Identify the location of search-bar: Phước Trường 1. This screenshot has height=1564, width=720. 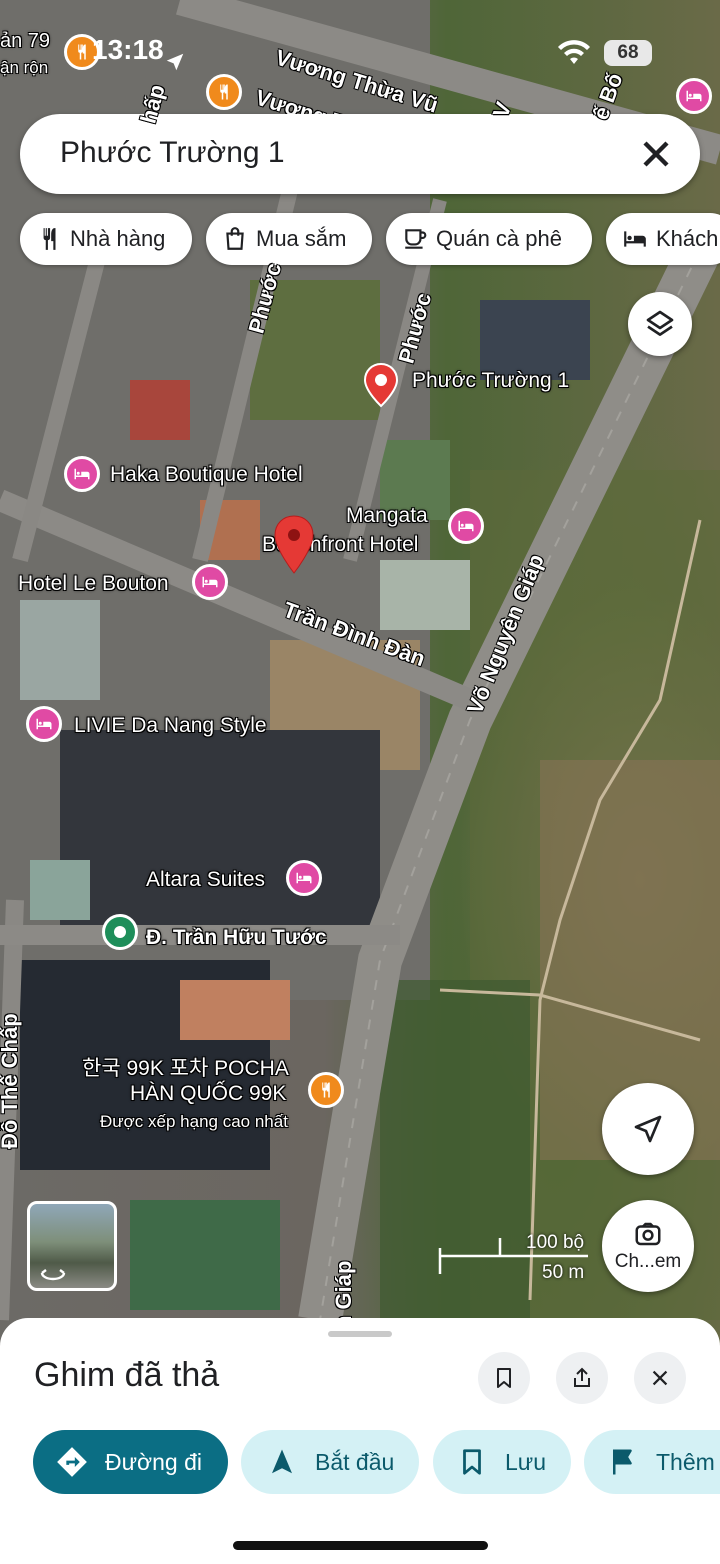
(360, 154).